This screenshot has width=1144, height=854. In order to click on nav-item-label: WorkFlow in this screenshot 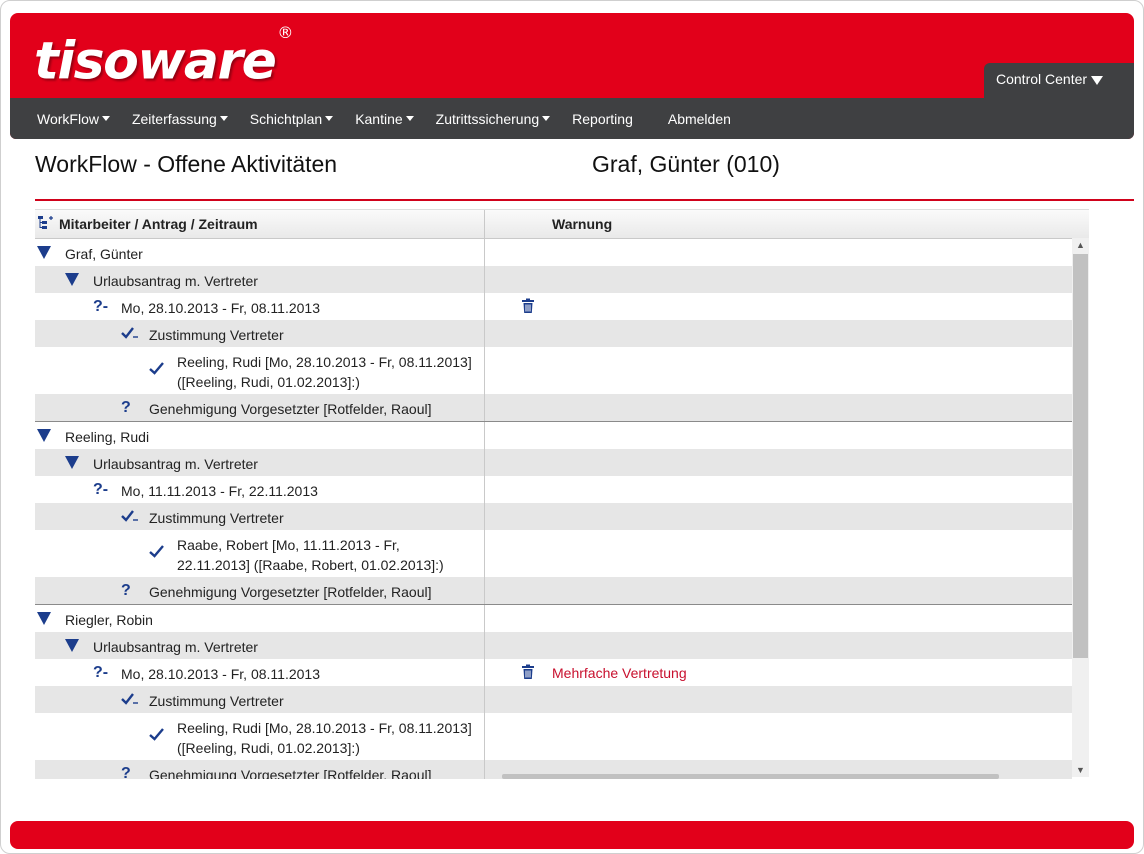, I will do `click(68, 118)`.